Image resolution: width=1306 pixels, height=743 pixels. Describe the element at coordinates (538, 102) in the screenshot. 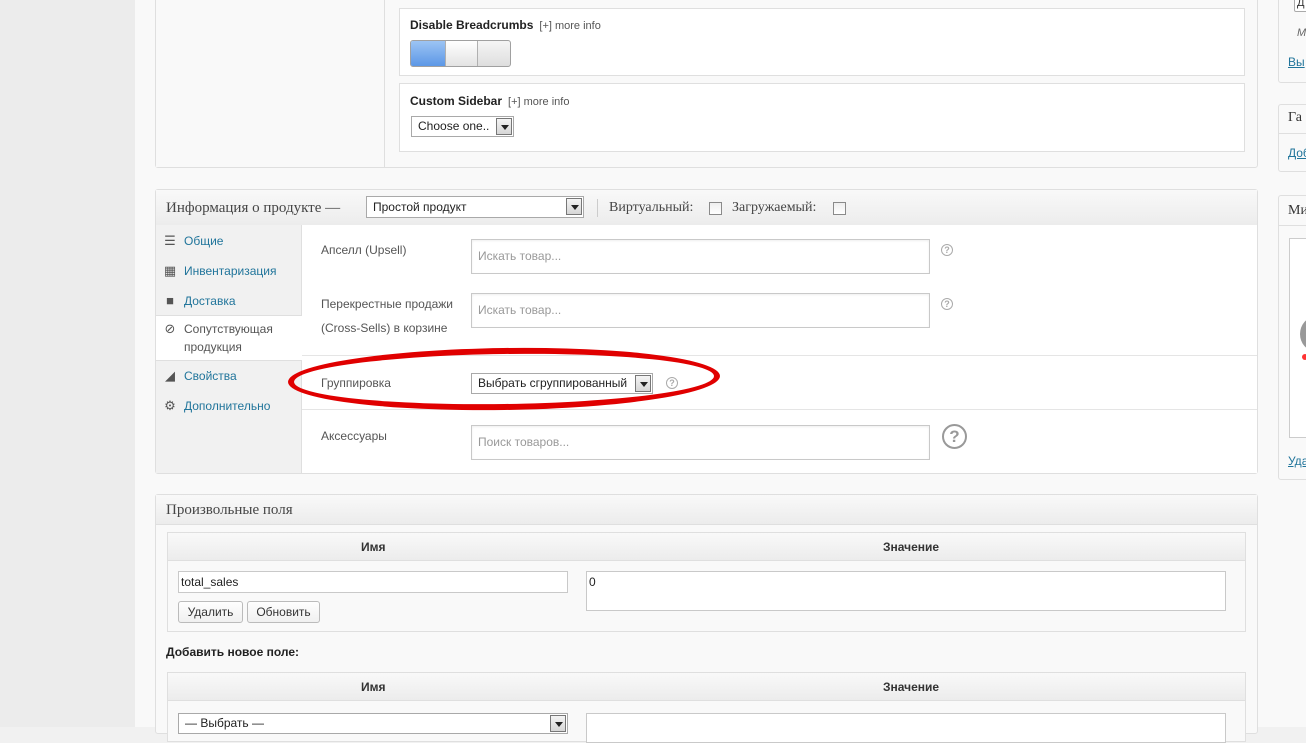

I see `sidebar-more-info-link: [+] more info` at that location.